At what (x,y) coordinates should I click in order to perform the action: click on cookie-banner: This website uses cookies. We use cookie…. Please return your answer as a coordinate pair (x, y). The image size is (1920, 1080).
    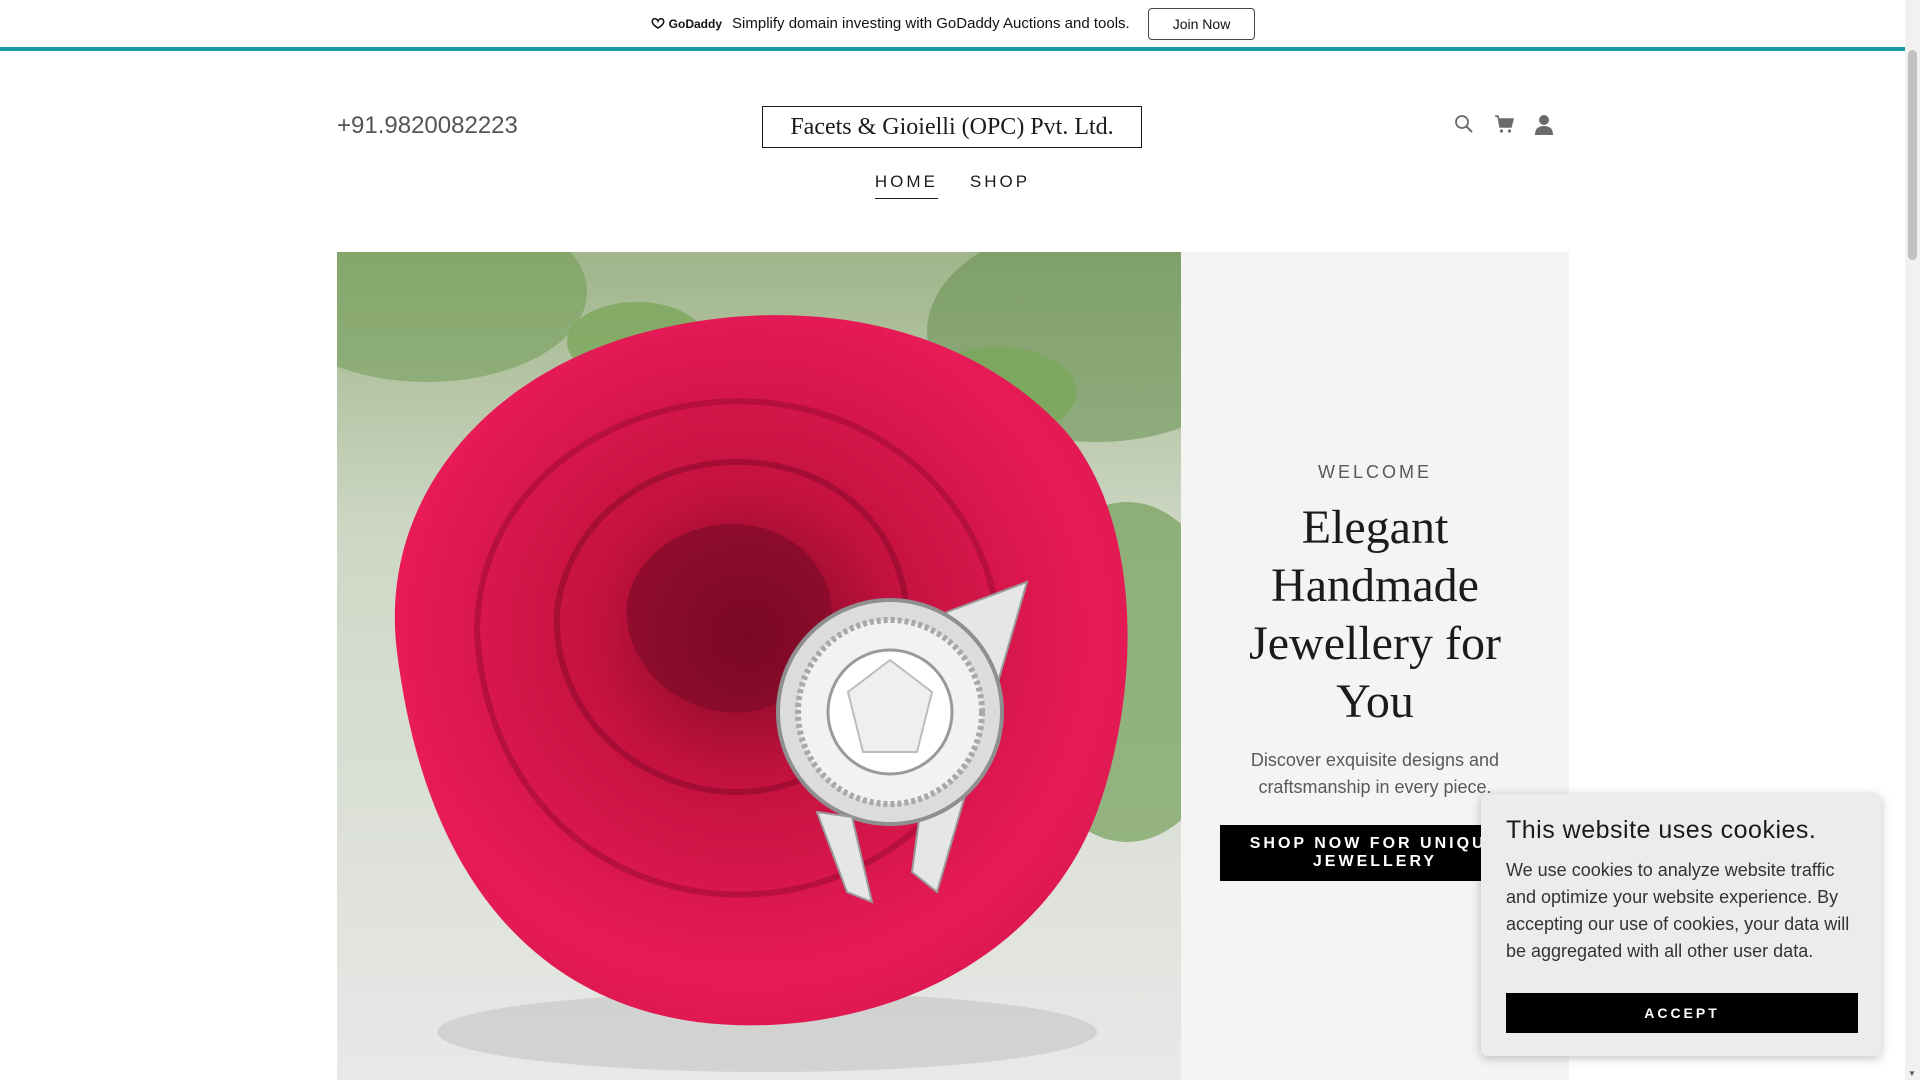
    Looking at the image, I should click on (1681, 925).